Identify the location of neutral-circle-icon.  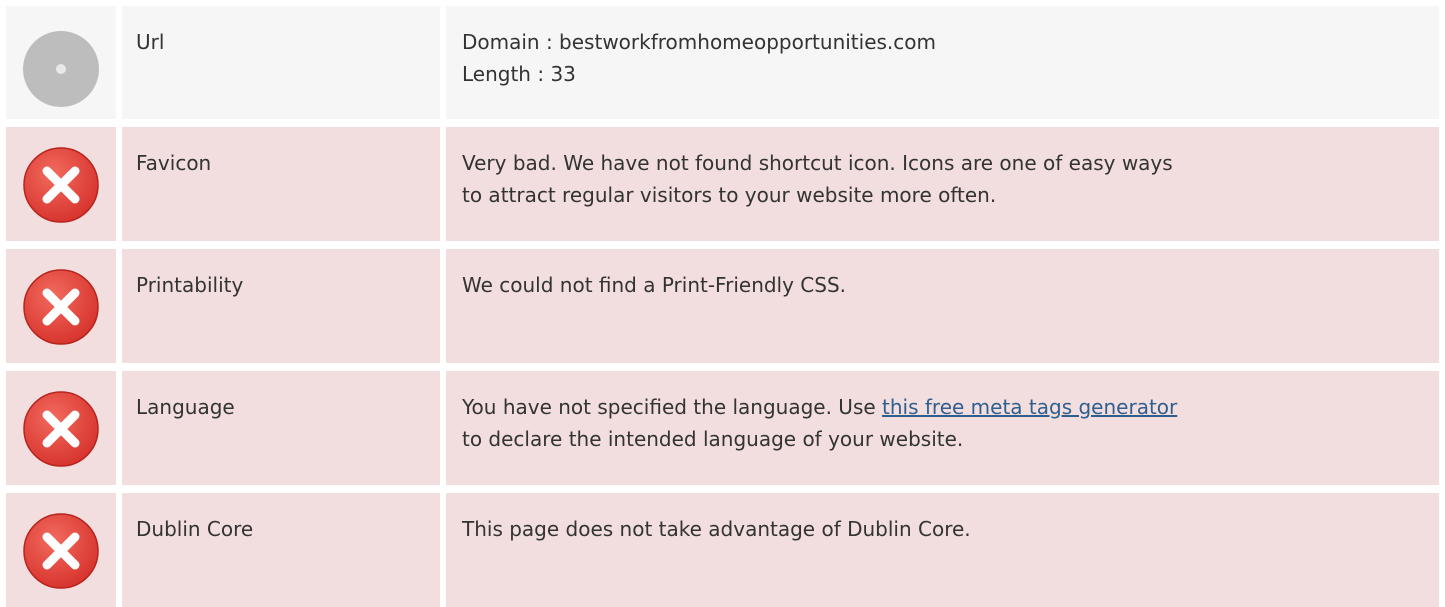
(61, 69).